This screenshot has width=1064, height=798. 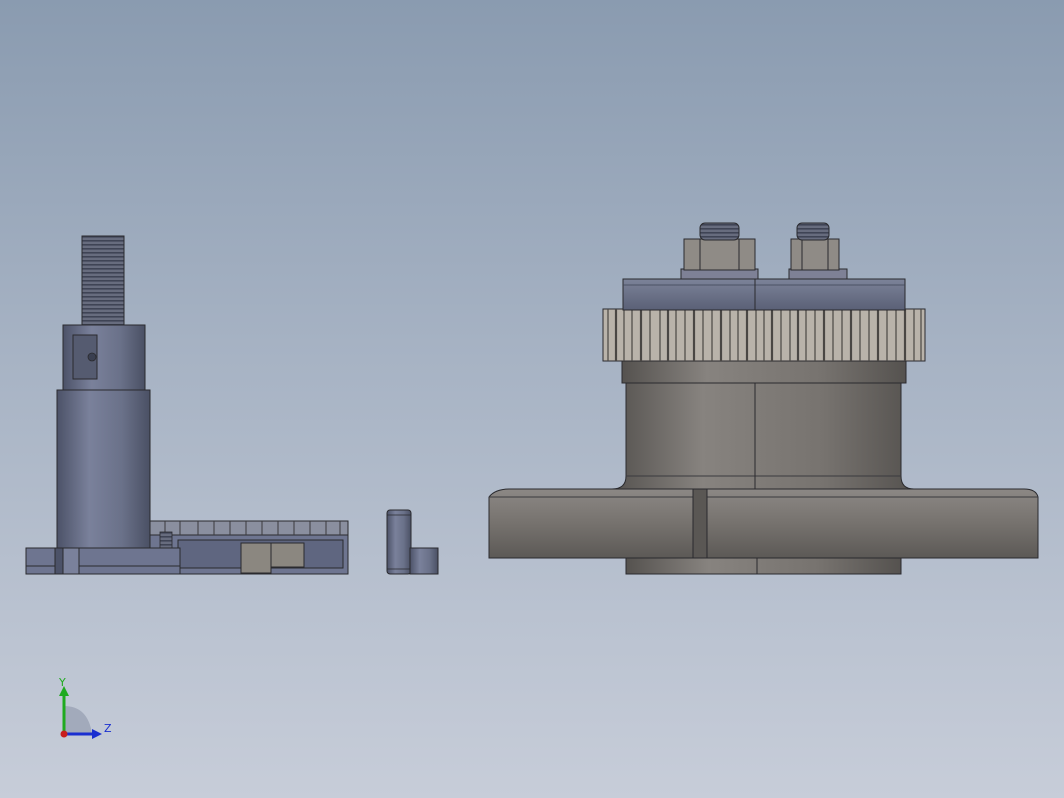 I want to click on dowel-block, so click(x=424, y=561).